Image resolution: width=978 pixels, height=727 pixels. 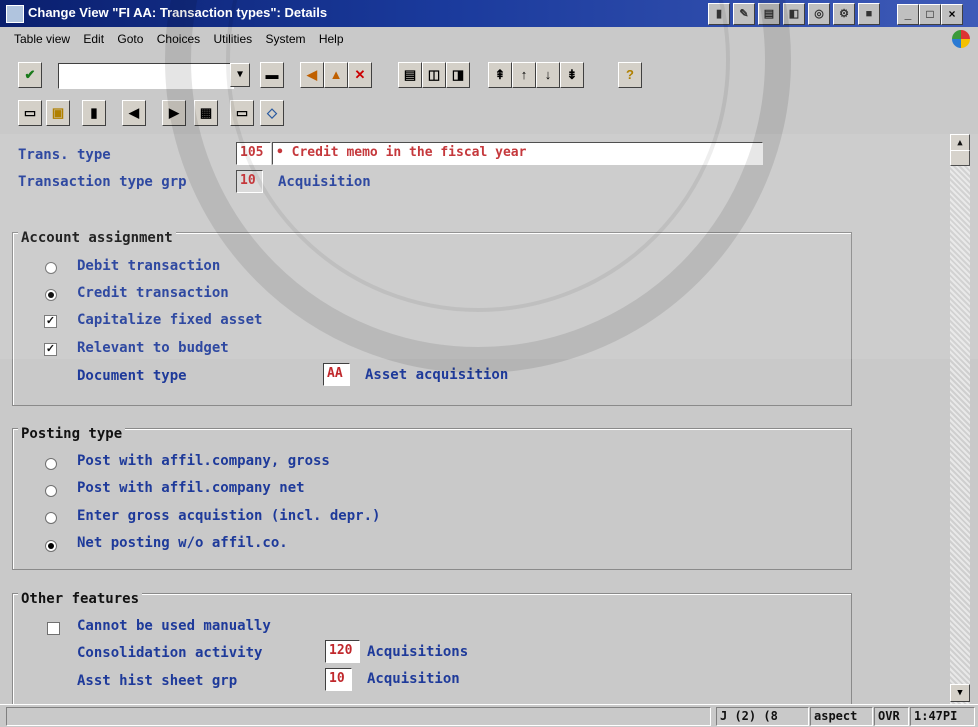 What do you see at coordinates (134, 113) in the screenshot?
I see `prev-entry-icon: ◀` at bounding box center [134, 113].